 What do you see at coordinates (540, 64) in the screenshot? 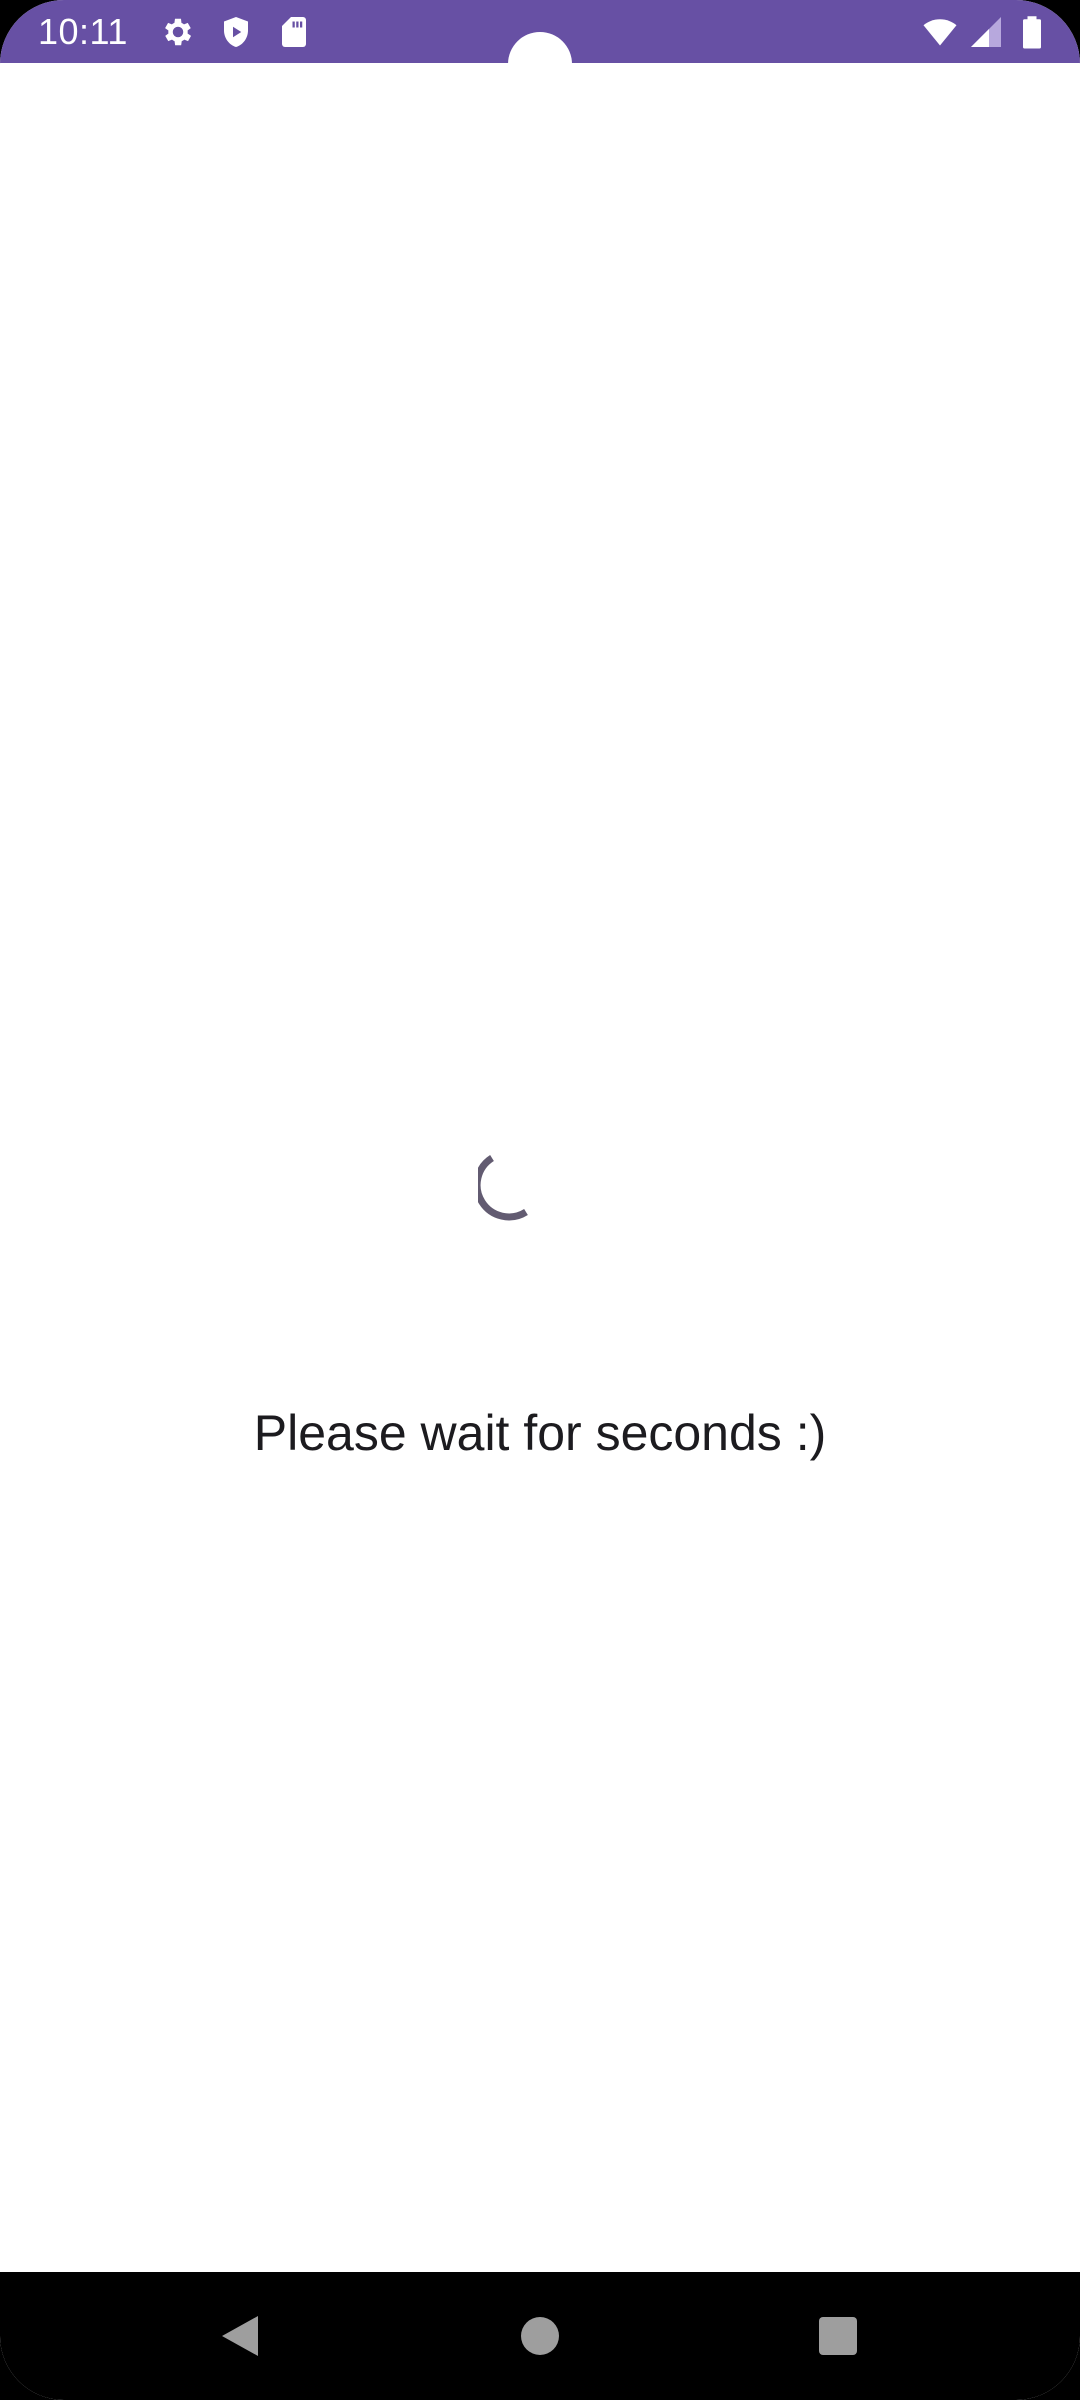
I see `camera-cutout` at bounding box center [540, 64].